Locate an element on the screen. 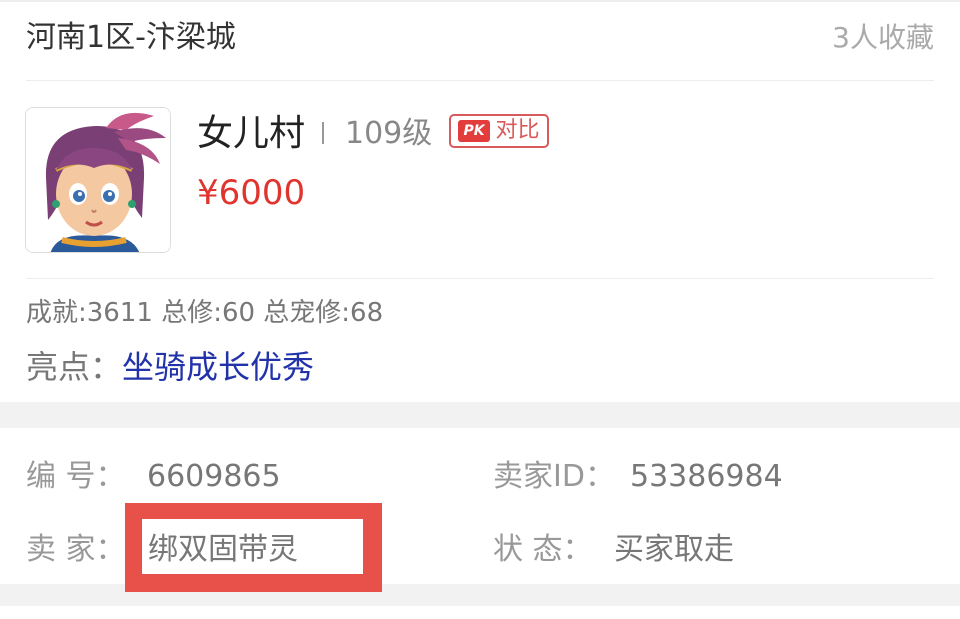 The height and width of the screenshot is (619, 960). highlight-row: 亮点：坐骑成长优秀 is located at coordinates (170, 367).